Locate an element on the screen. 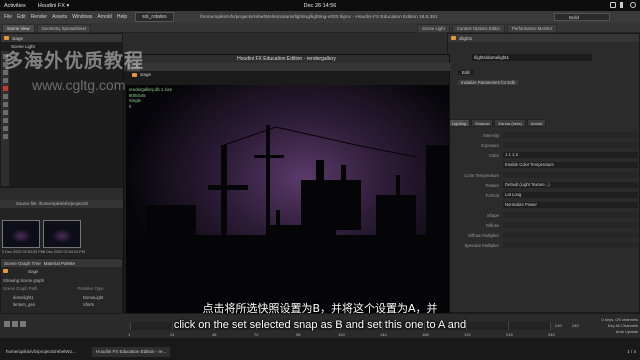 This screenshot has width=640, height=360. scene-graph-filter: Showing Scene graph is located at coordinates (61, 281).